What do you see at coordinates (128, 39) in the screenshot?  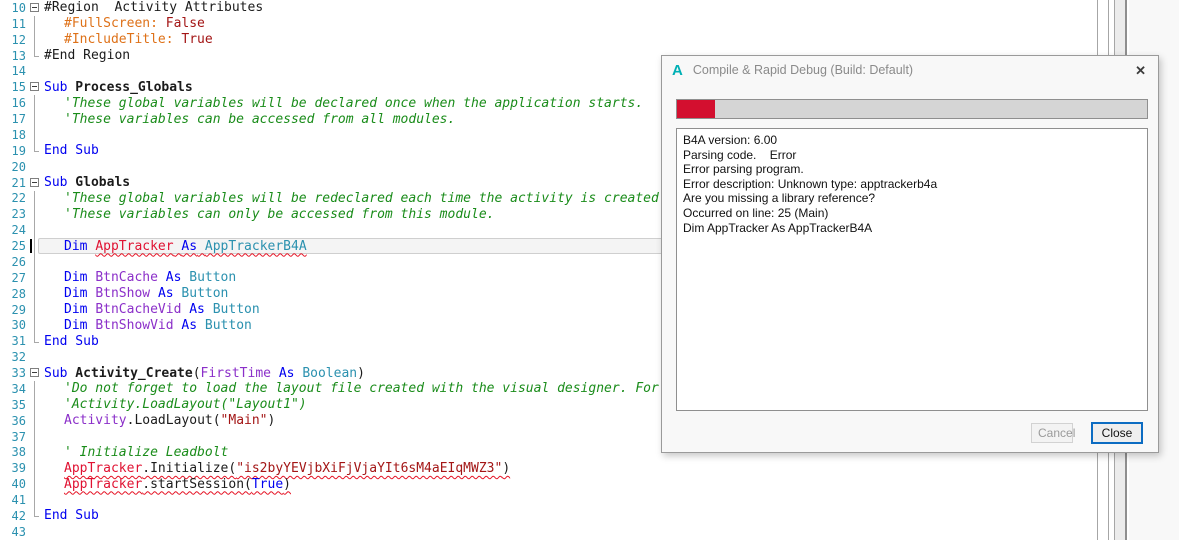 I see `code-text: #IncludeTitle: True` at bounding box center [128, 39].